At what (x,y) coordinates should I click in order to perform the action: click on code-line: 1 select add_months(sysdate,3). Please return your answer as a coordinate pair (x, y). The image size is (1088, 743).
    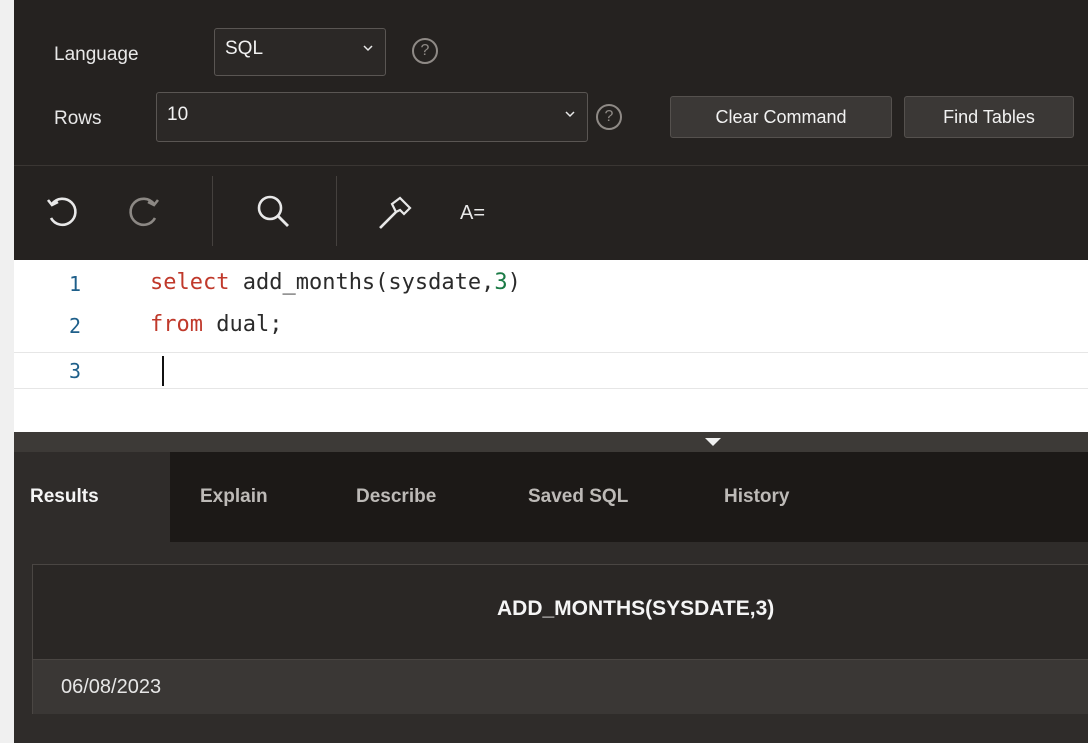
    Looking at the image, I should click on (551, 283).